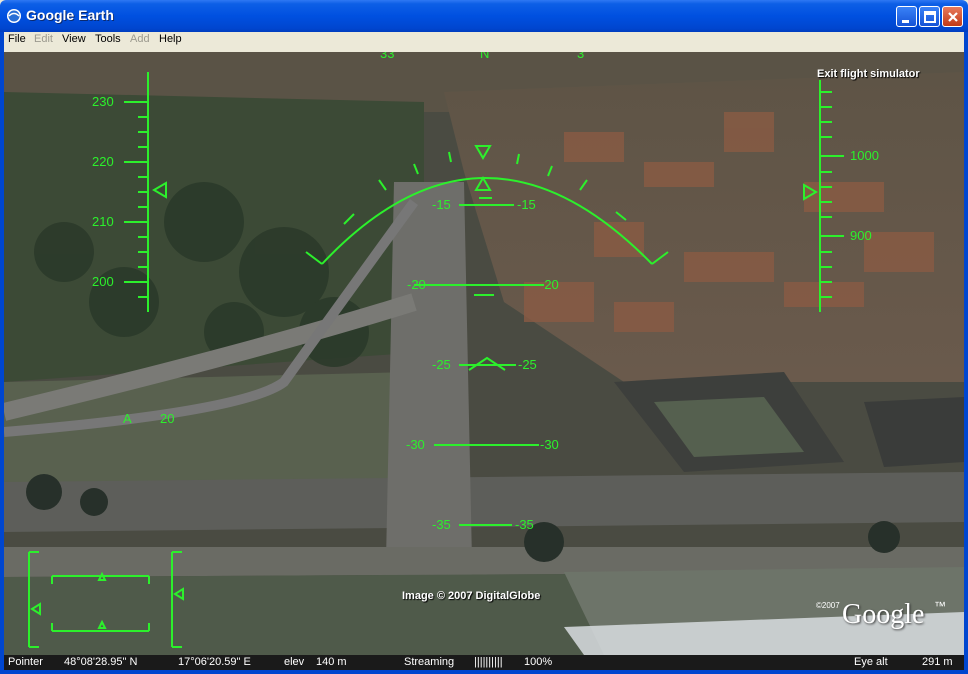 This screenshot has height=674, width=968. I want to click on elevation-value: 140 m, so click(331, 662).